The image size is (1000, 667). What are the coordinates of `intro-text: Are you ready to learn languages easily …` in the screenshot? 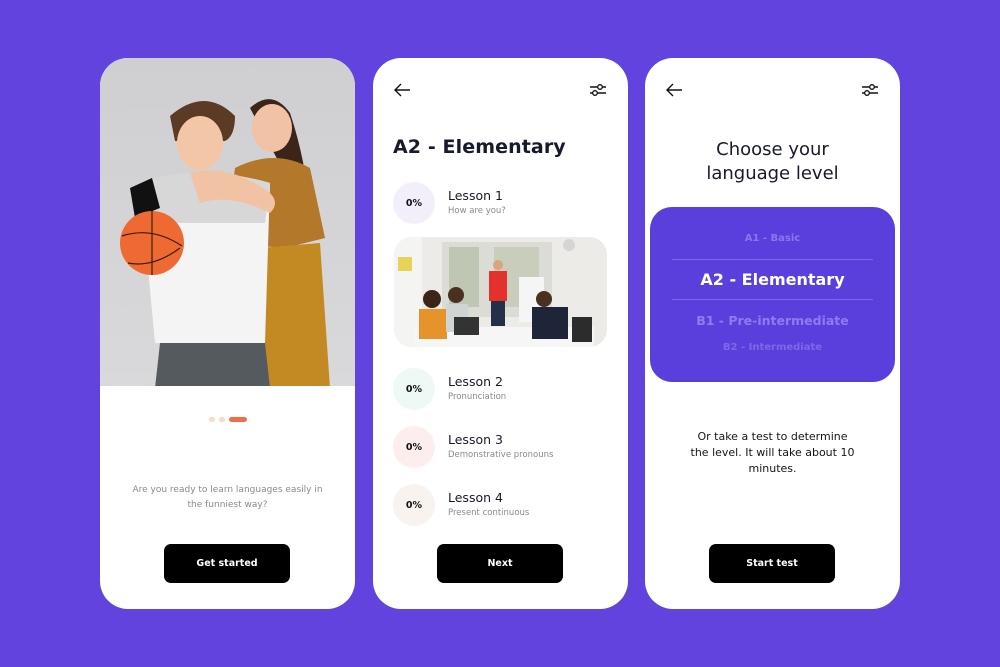 It's located at (227, 497).